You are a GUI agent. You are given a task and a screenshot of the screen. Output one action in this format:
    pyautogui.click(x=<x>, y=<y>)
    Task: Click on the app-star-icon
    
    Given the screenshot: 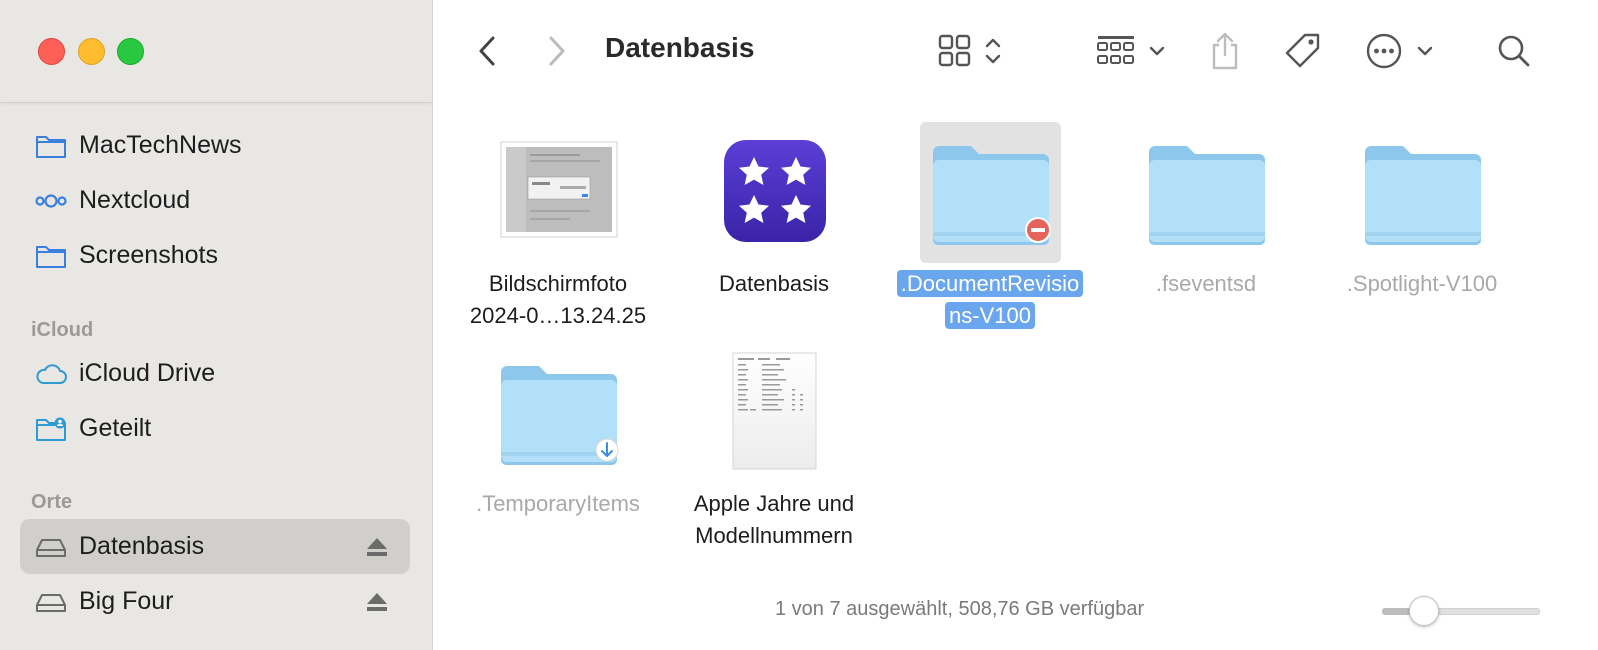 What is the action you would take?
    pyautogui.click(x=775, y=191)
    